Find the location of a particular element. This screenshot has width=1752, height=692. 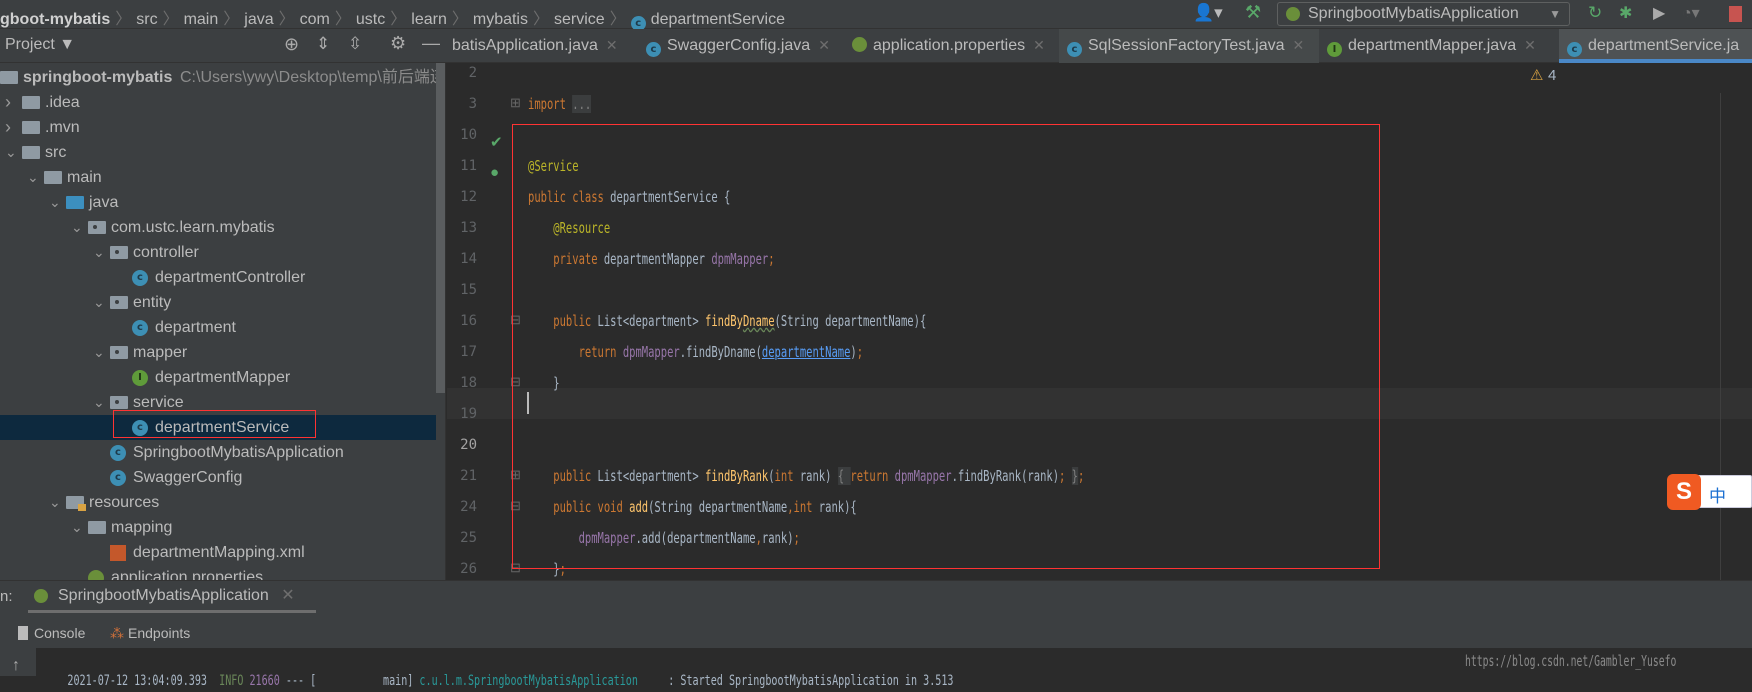

stop-icon is located at coordinates (1735, 14).